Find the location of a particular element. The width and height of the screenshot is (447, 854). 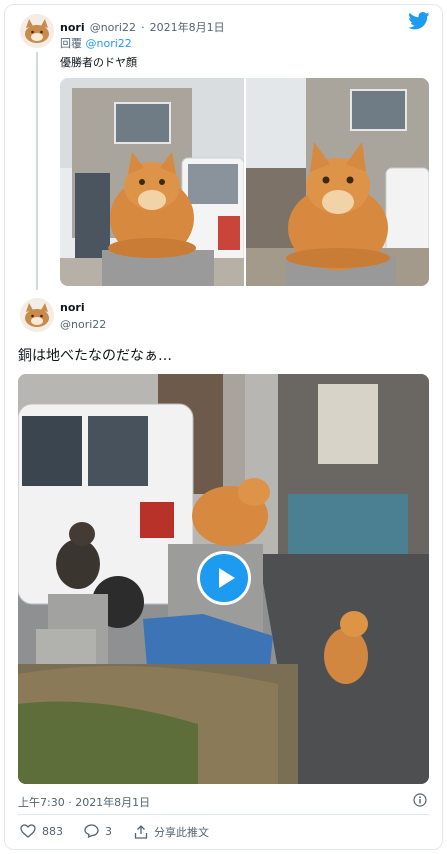

reply-count: 3 is located at coordinates (108, 831).